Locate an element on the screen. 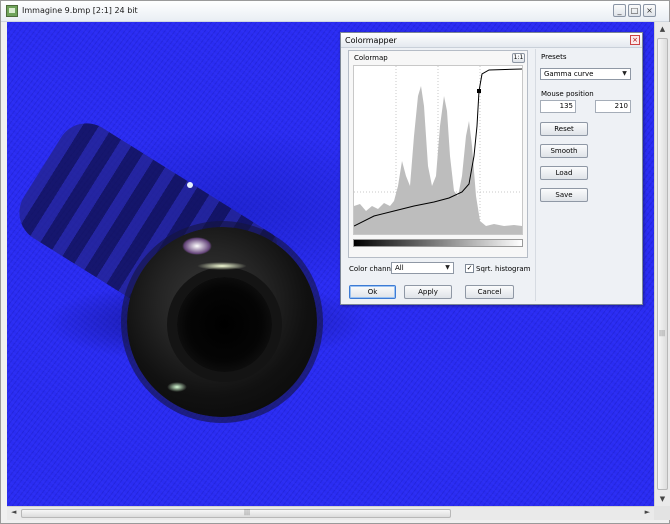  vertical-scrollbar: ▲ ||| ▼ is located at coordinates (662, 264).